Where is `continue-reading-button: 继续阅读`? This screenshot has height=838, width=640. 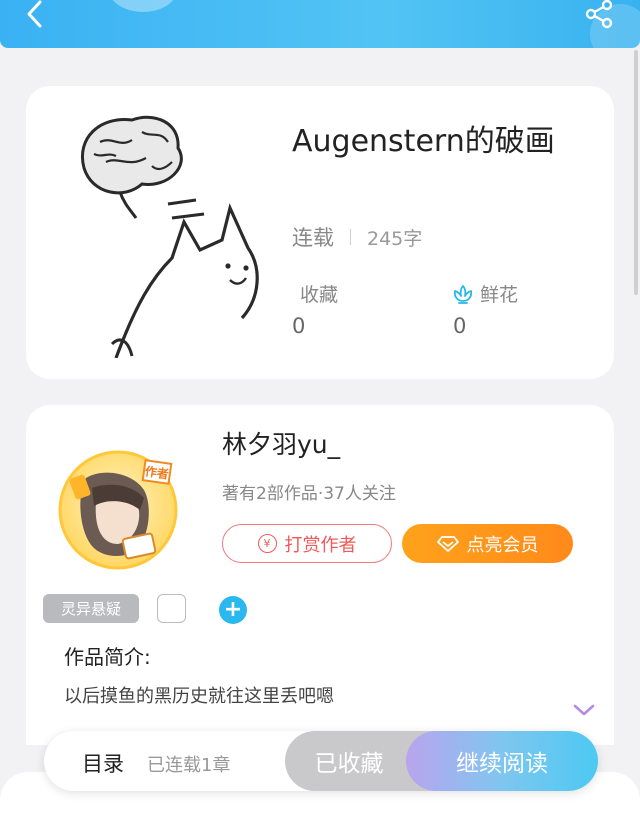
continue-reading-button: 继续阅读 is located at coordinates (502, 761).